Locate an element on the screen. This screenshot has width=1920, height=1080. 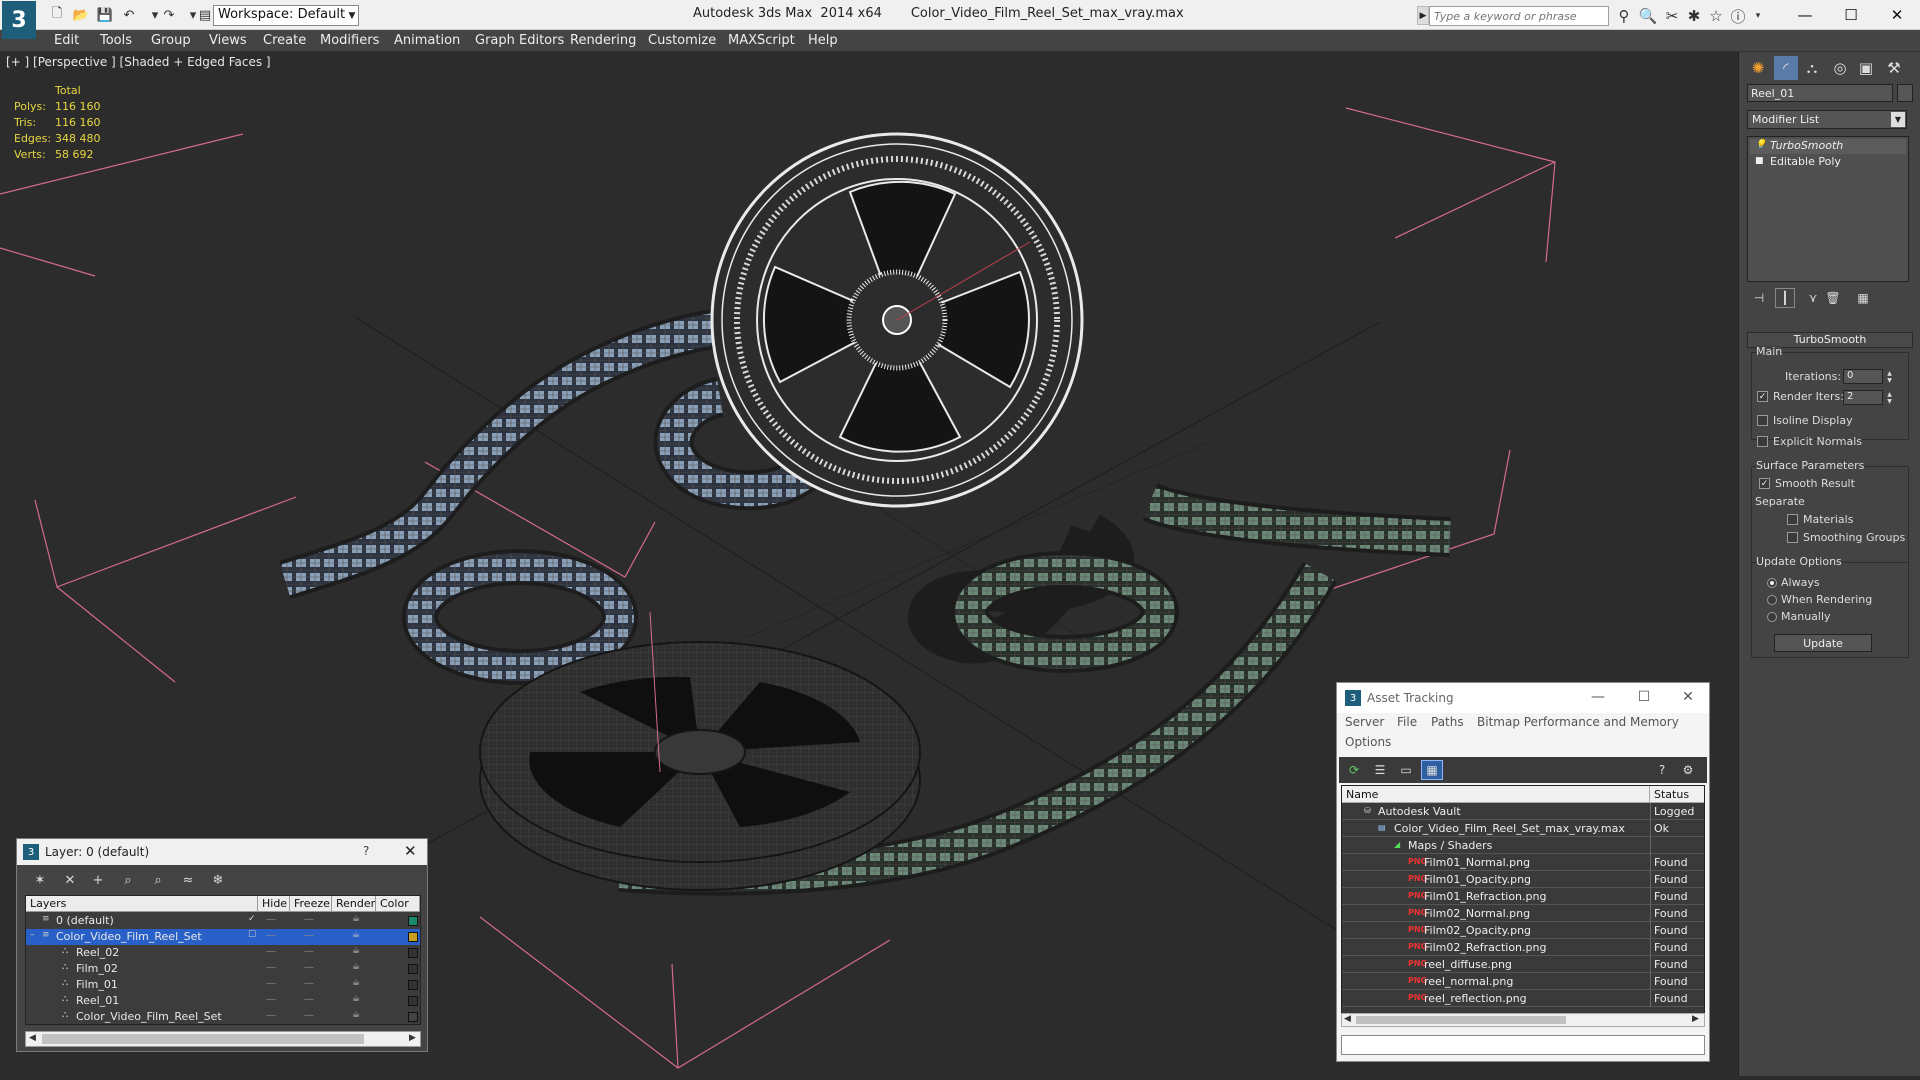
asset-row: PNG Film01_Opacity.png Found is located at coordinates (1523, 879).